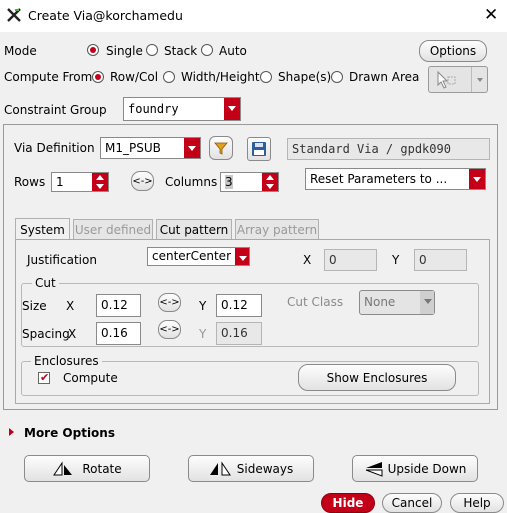 The image size is (507, 513). I want to click on spacing-x-label: X, so click(72, 334).